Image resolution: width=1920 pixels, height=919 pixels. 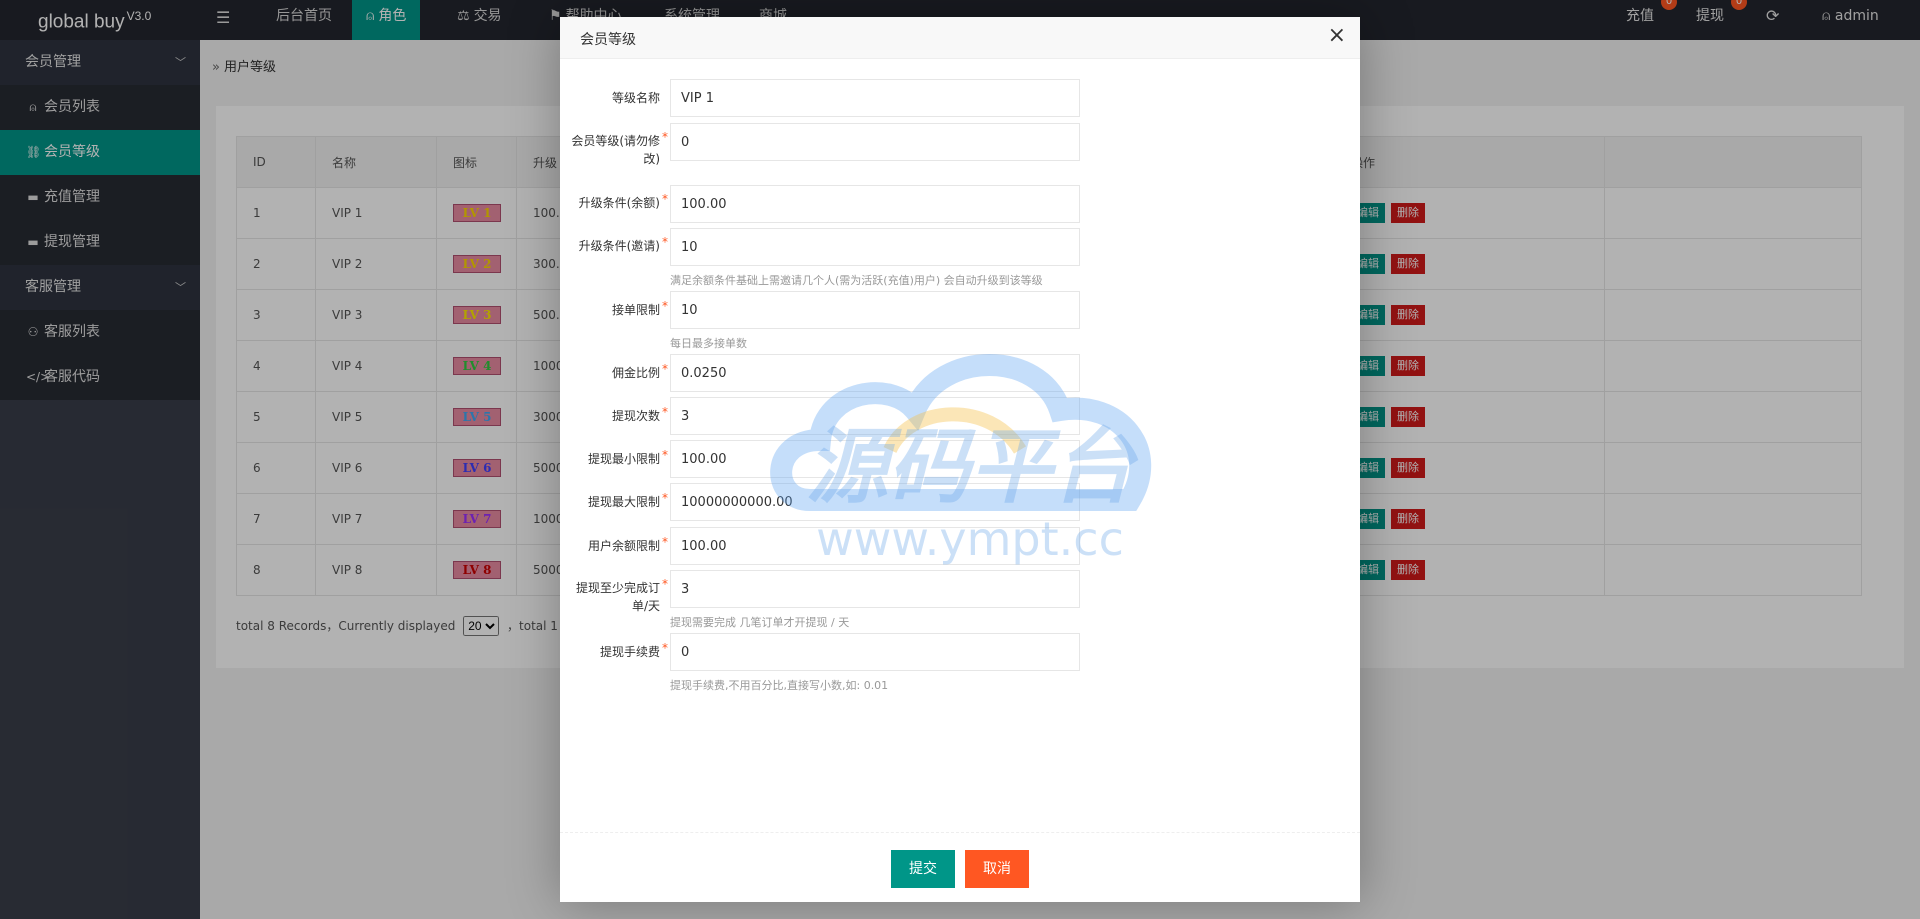 What do you see at coordinates (623, 244) in the screenshot?
I see `field-label: 升级条件(邀请) *` at bounding box center [623, 244].